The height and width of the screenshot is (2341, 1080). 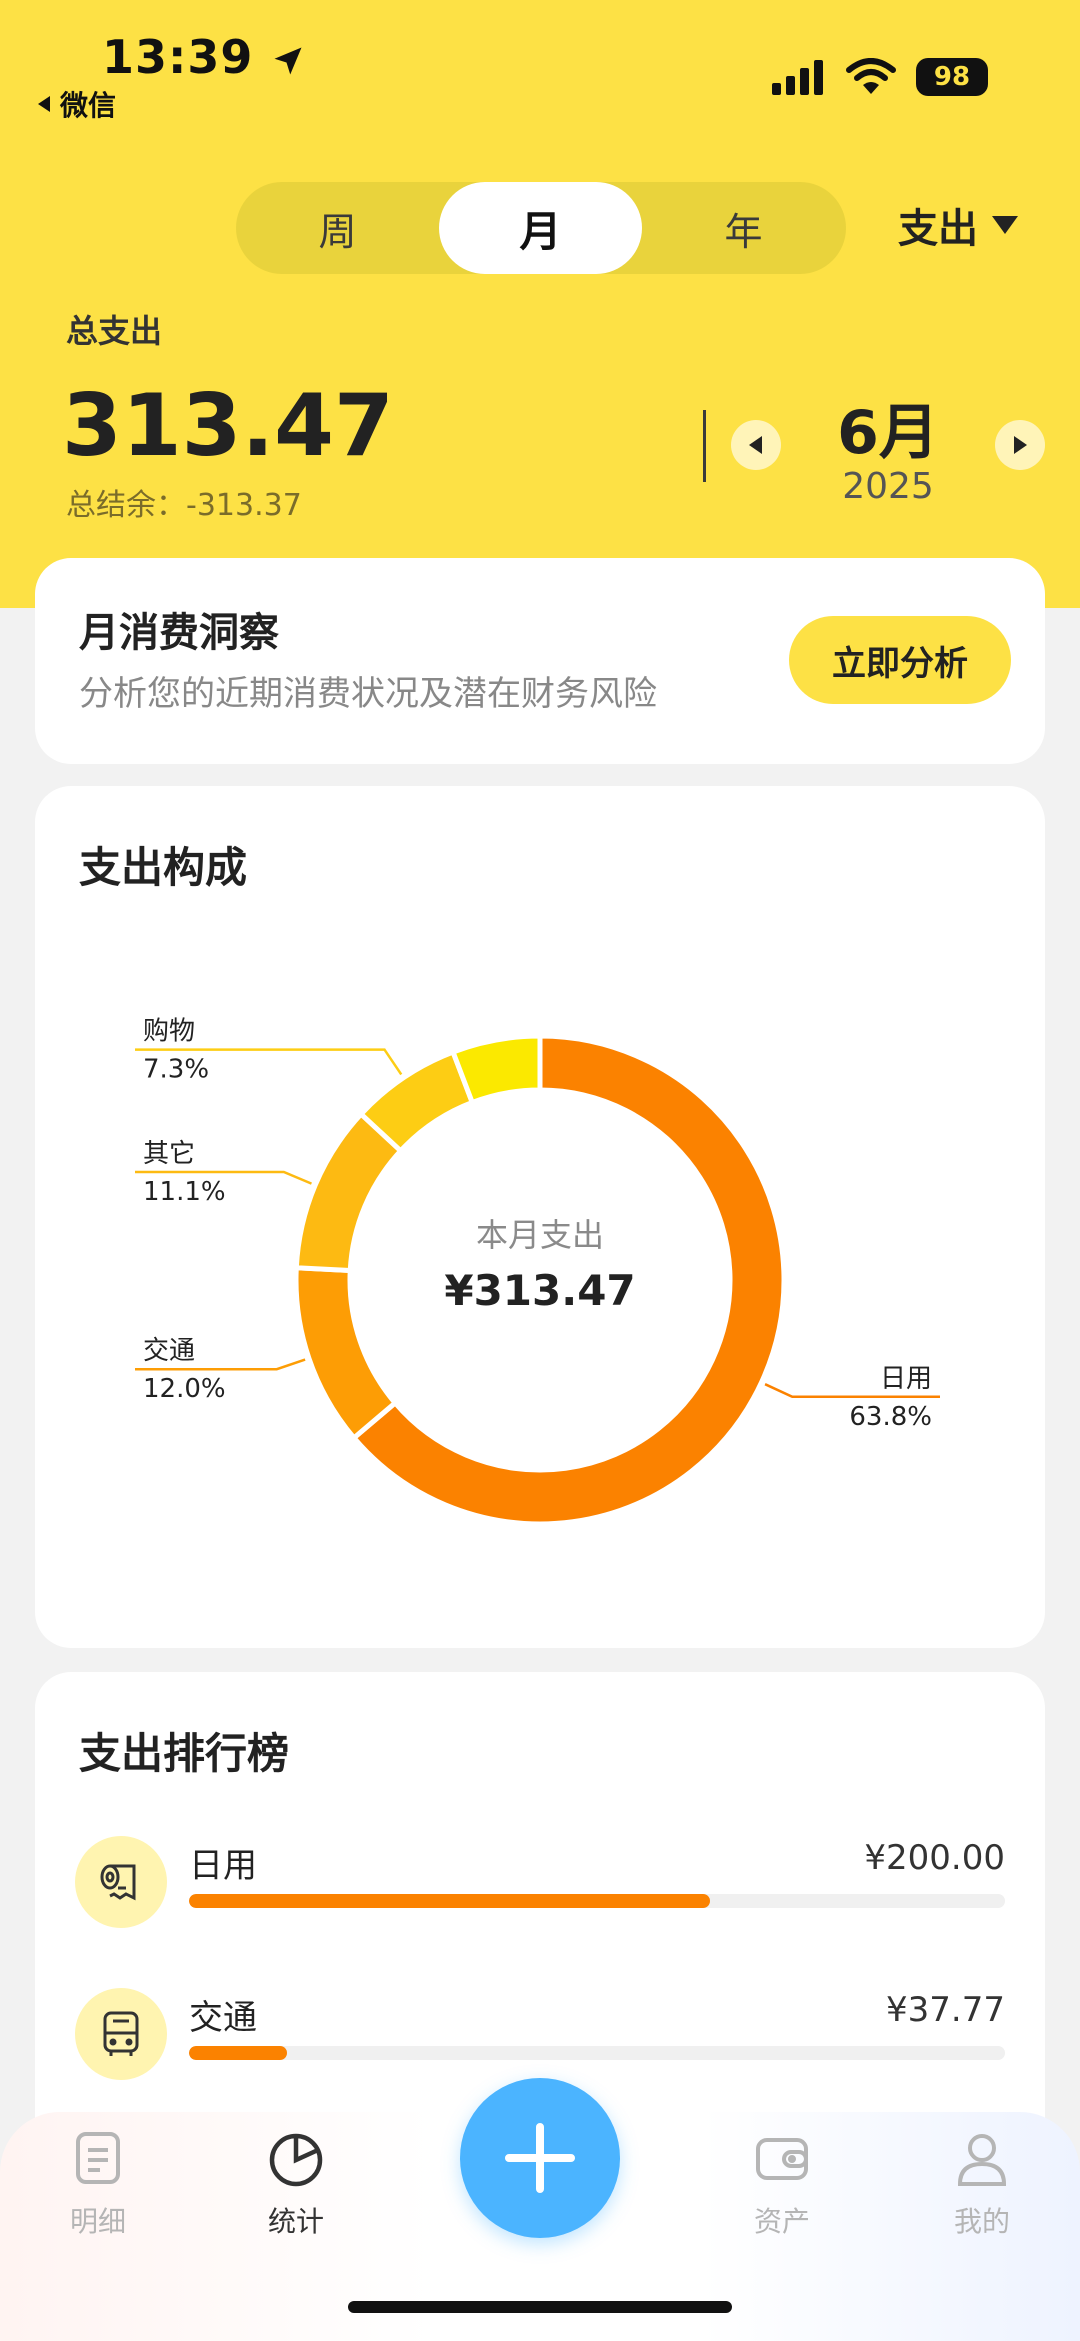 I want to click on donut-center-value: ¥313.47, so click(x=539, y=1290).